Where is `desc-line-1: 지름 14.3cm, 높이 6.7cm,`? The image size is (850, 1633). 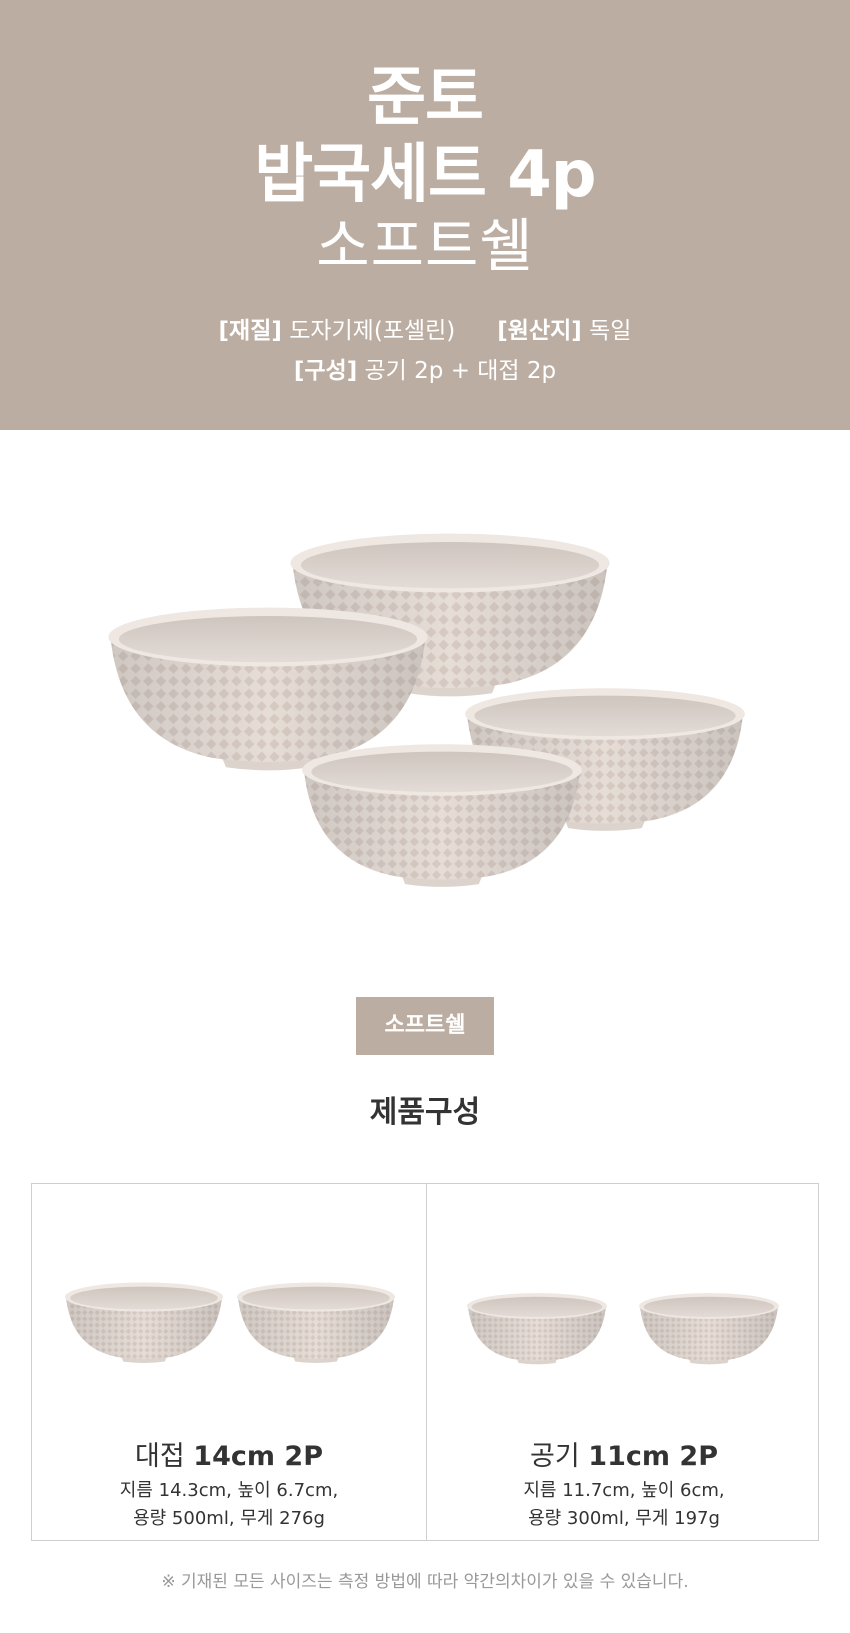 desc-line-1: 지름 14.3cm, 높이 6.7cm, is located at coordinates (229, 1490).